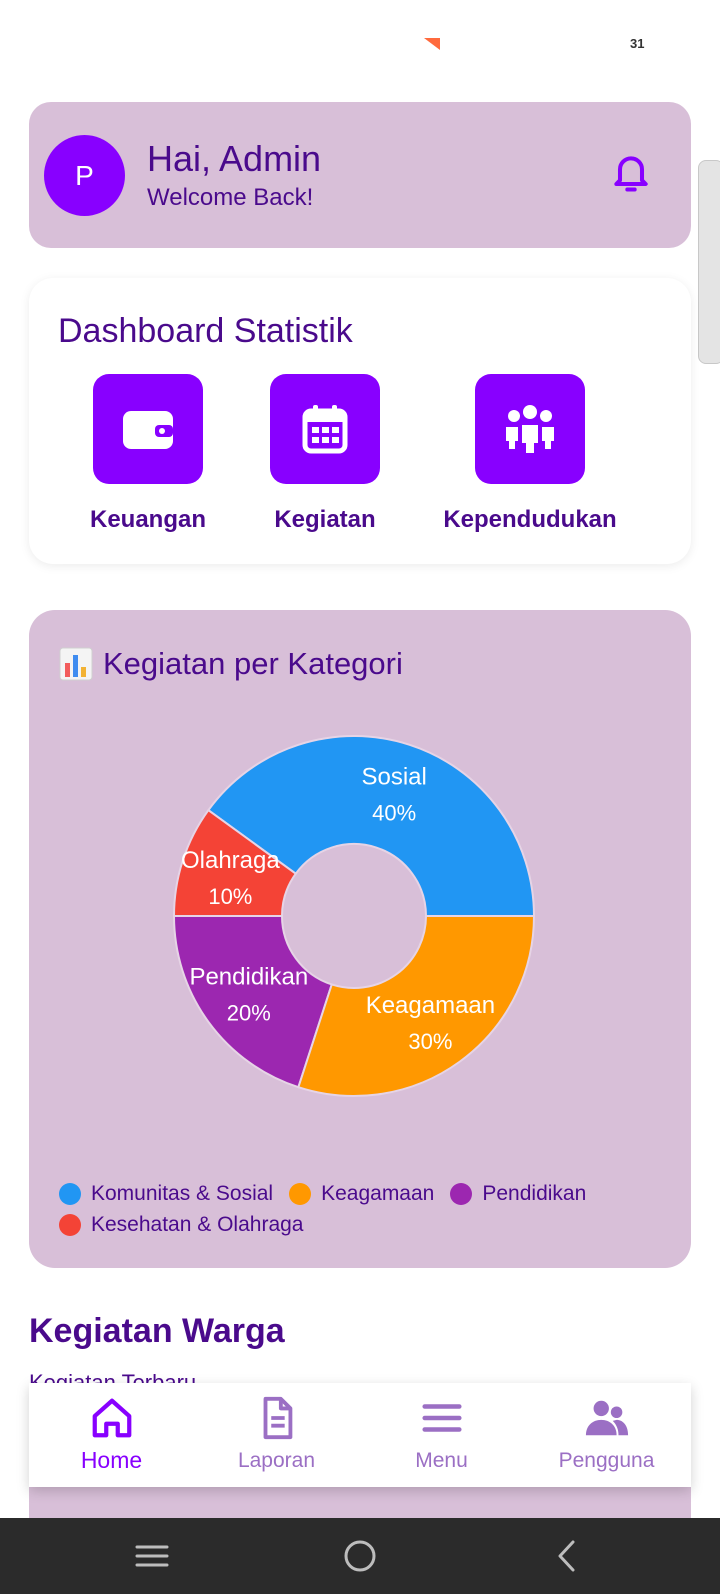 The width and height of the screenshot is (720, 1594). Describe the element at coordinates (360, 175) in the screenshot. I see `header-card: P Hai, Admin Welcome Back!` at that location.